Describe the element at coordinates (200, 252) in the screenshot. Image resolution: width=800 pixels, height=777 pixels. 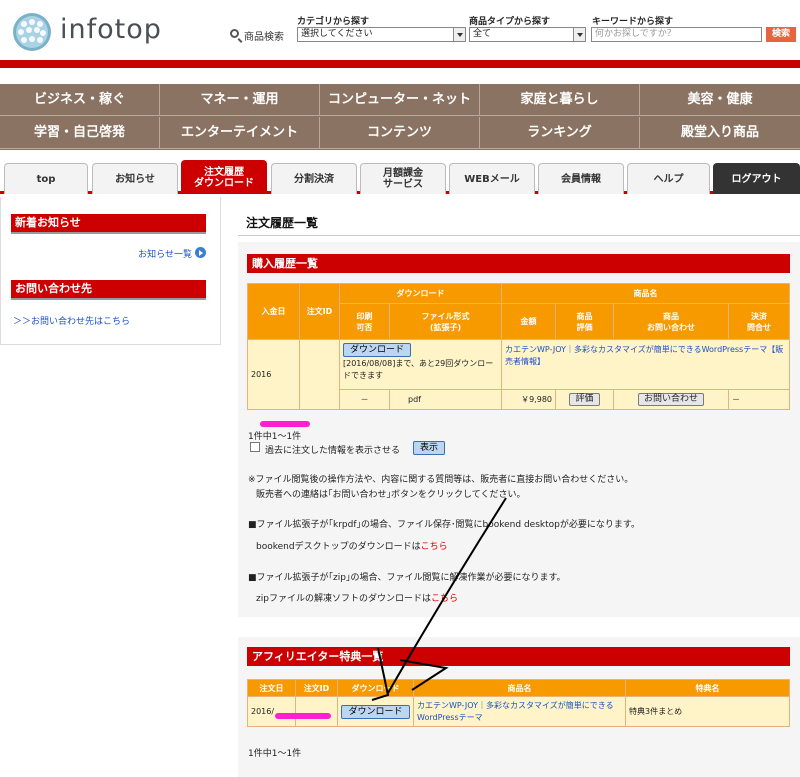
I see `arrow-right-icon` at that location.